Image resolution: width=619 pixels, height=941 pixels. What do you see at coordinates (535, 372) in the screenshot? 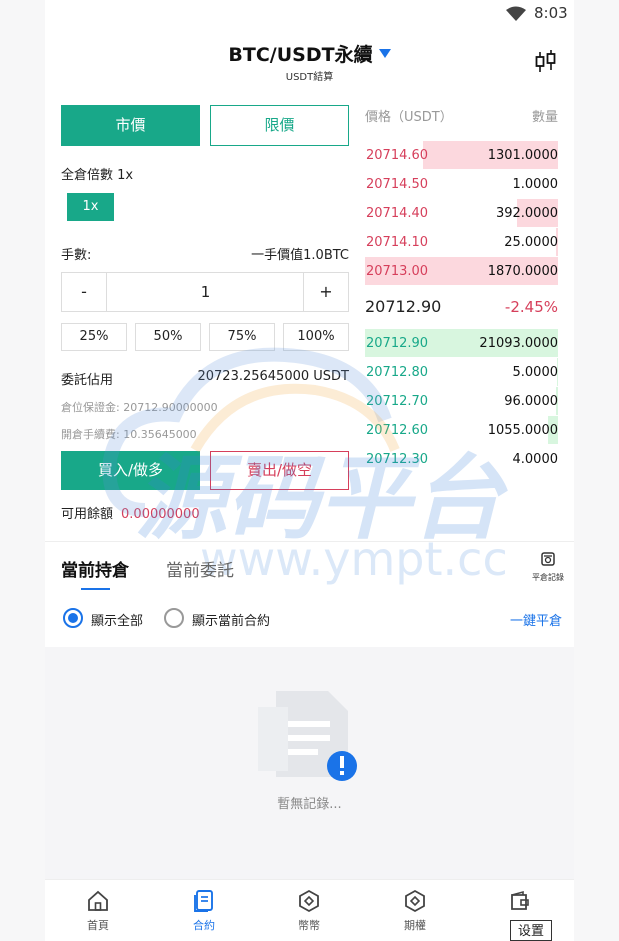
I see `bid-qty: 5.0000` at bounding box center [535, 372].